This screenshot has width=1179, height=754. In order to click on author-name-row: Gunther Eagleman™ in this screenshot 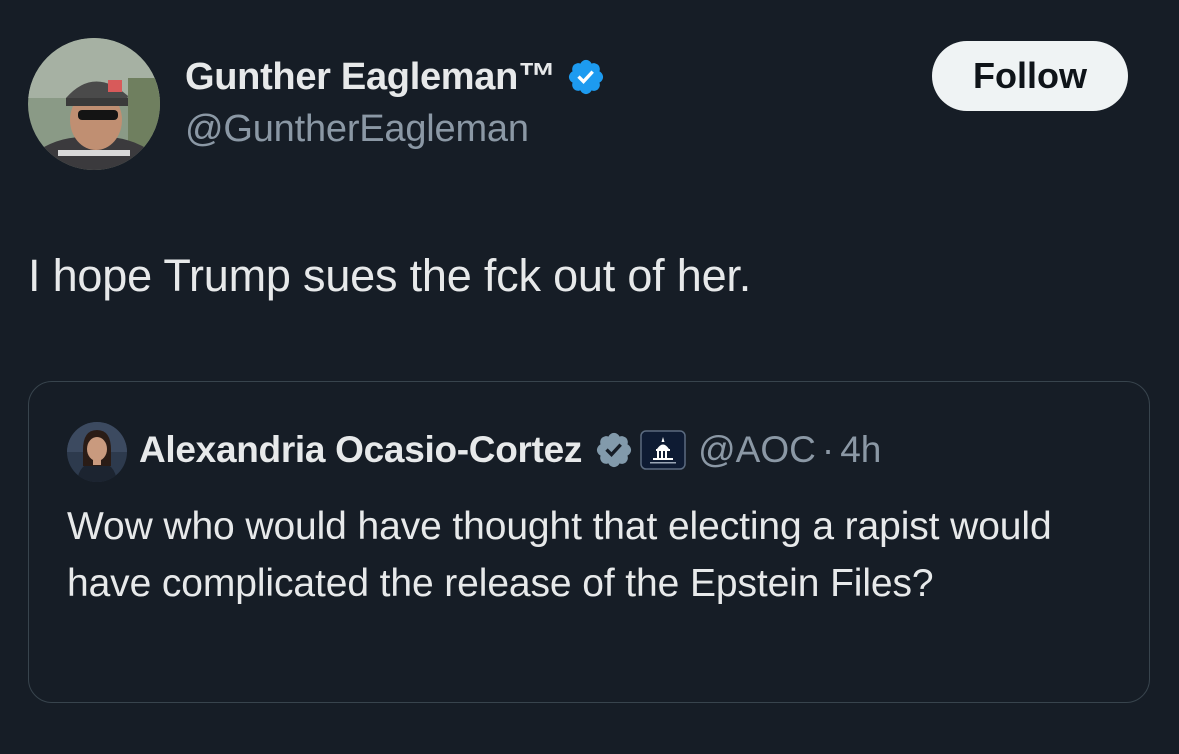, I will do `click(395, 77)`.